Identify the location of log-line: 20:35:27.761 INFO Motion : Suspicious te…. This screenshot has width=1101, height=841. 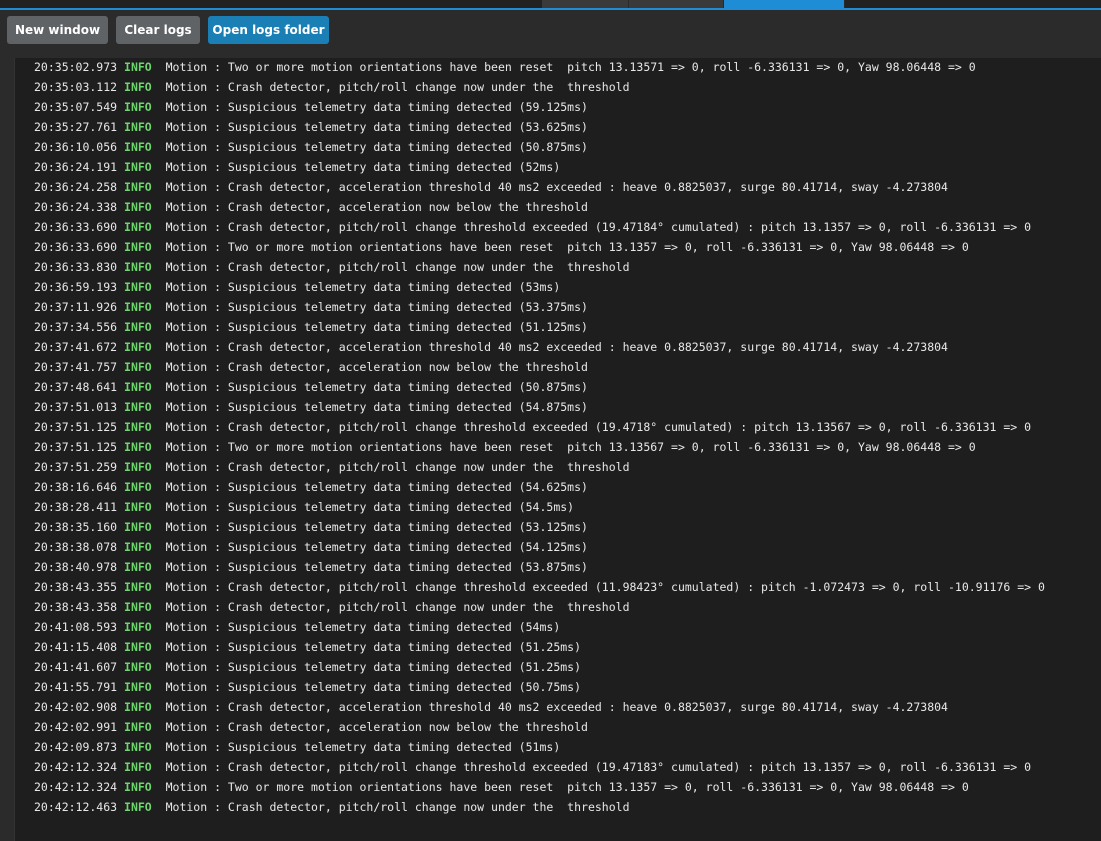
(311, 127).